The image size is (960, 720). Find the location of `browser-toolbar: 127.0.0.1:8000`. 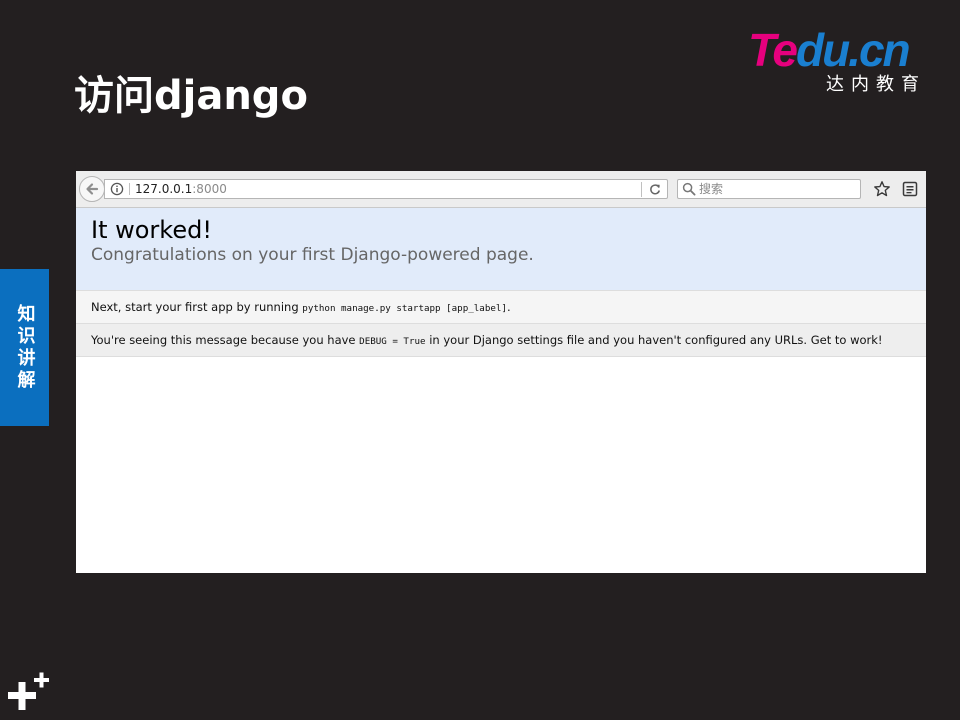

browser-toolbar: 127.0.0.1:8000 is located at coordinates (501, 189).